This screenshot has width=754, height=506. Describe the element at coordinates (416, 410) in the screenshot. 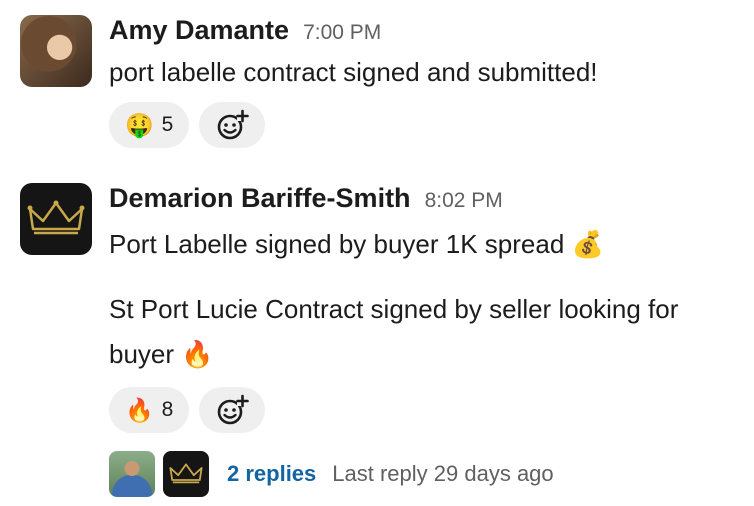

I see `reactions-bar: 🔥 8` at that location.